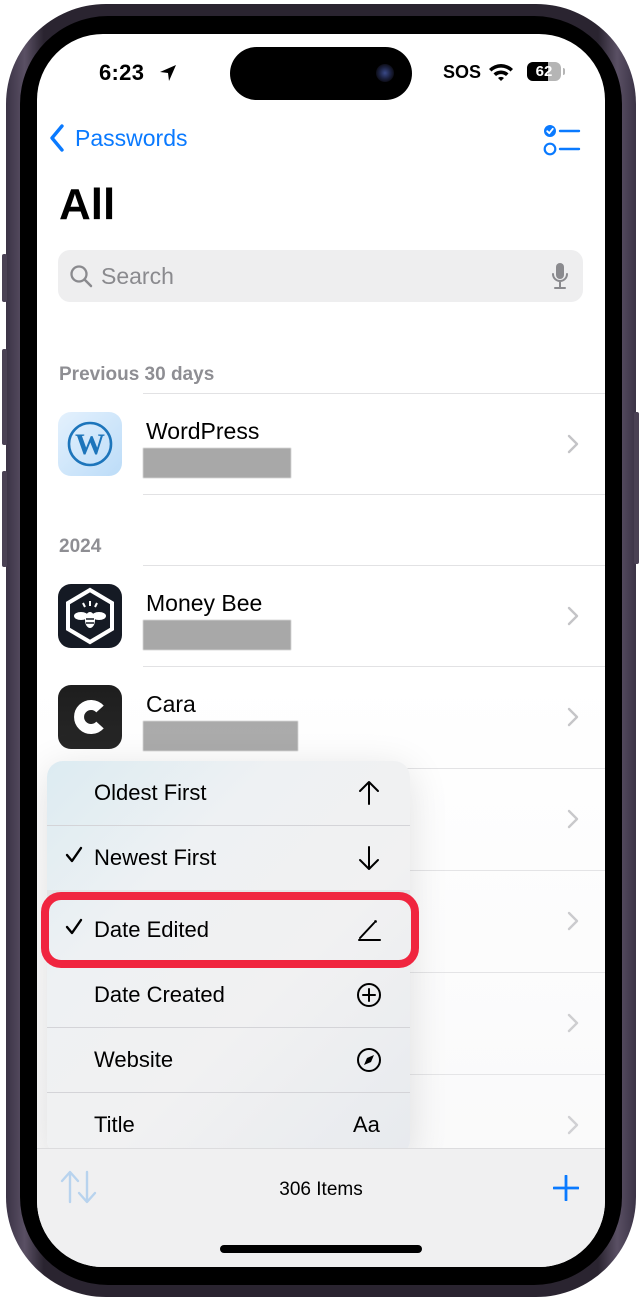  What do you see at coordinates (131, 137) in the screenshot?
I see `back-button-label: Passwords` at bounding box center [131, 137].